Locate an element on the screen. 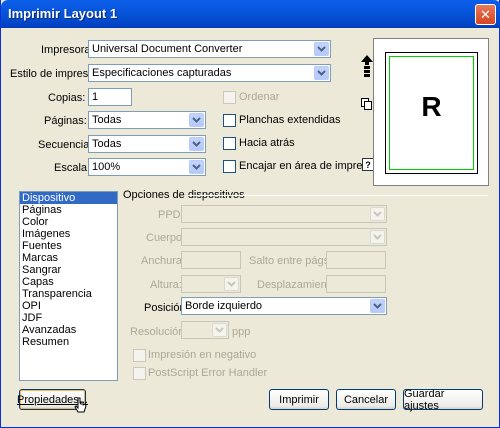  orientation-arrow-icon is located at coordinates (367, 70).